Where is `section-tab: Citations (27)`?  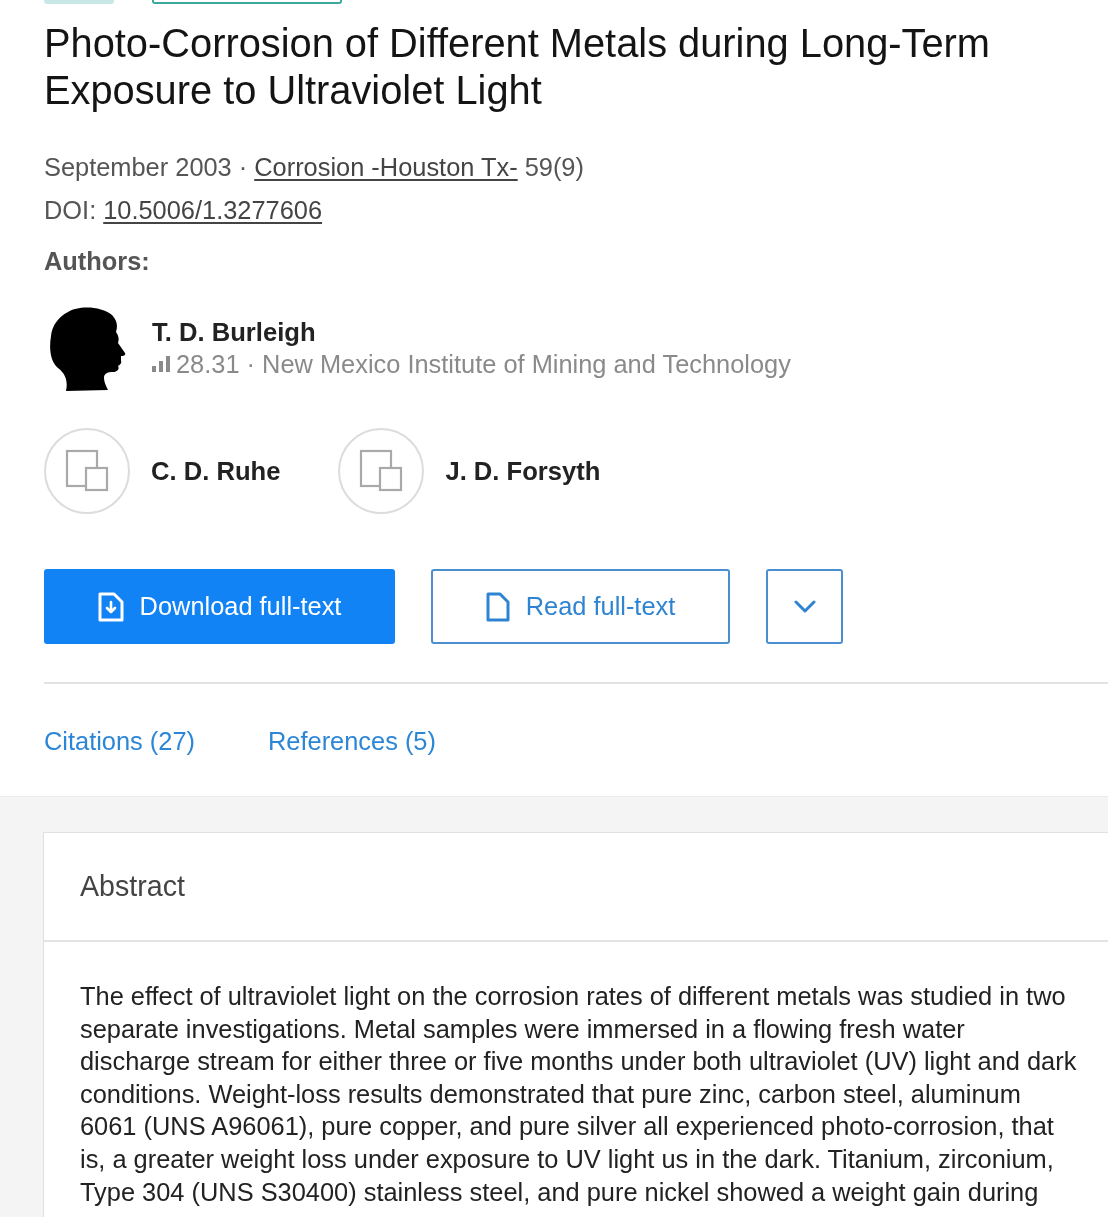
section-tab: Citations (27) is located at coordinates (119, 741).